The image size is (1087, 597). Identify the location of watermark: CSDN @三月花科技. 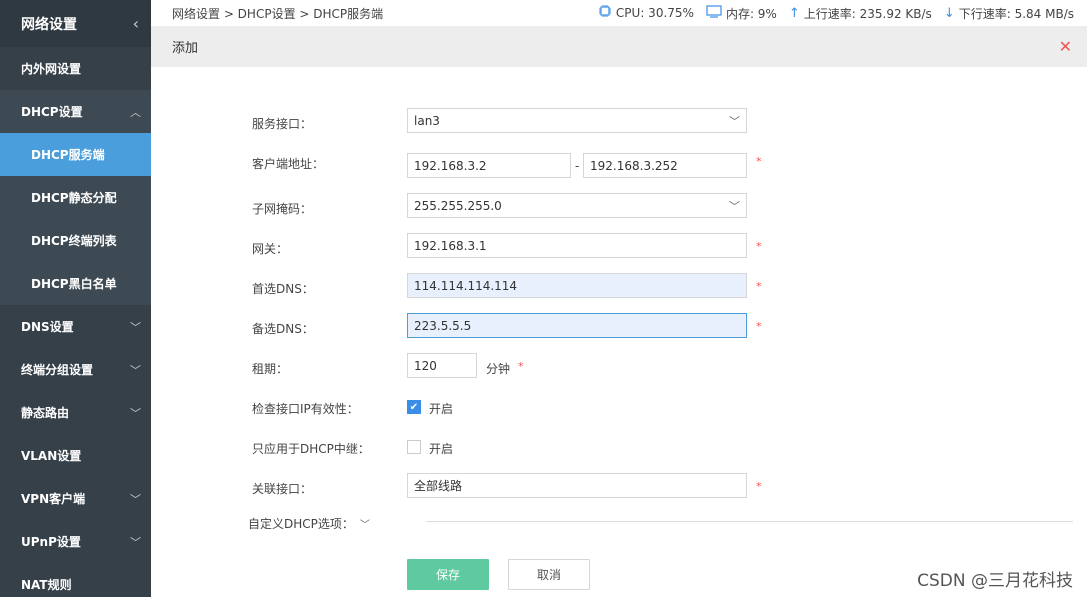
(995, 581).